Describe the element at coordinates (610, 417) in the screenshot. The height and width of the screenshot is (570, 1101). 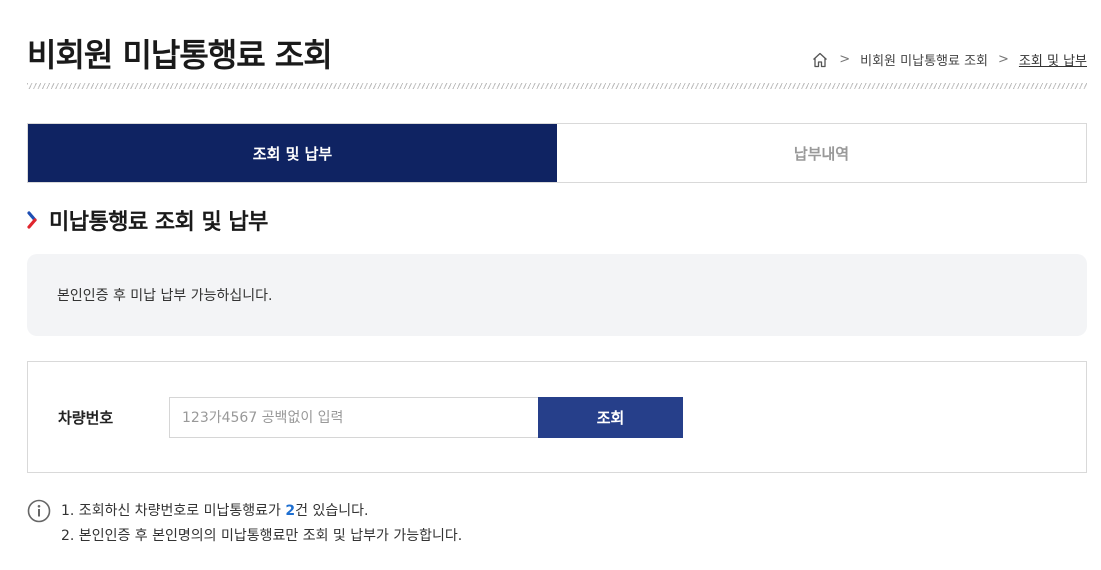
I see `search-button: 조회` at that location.